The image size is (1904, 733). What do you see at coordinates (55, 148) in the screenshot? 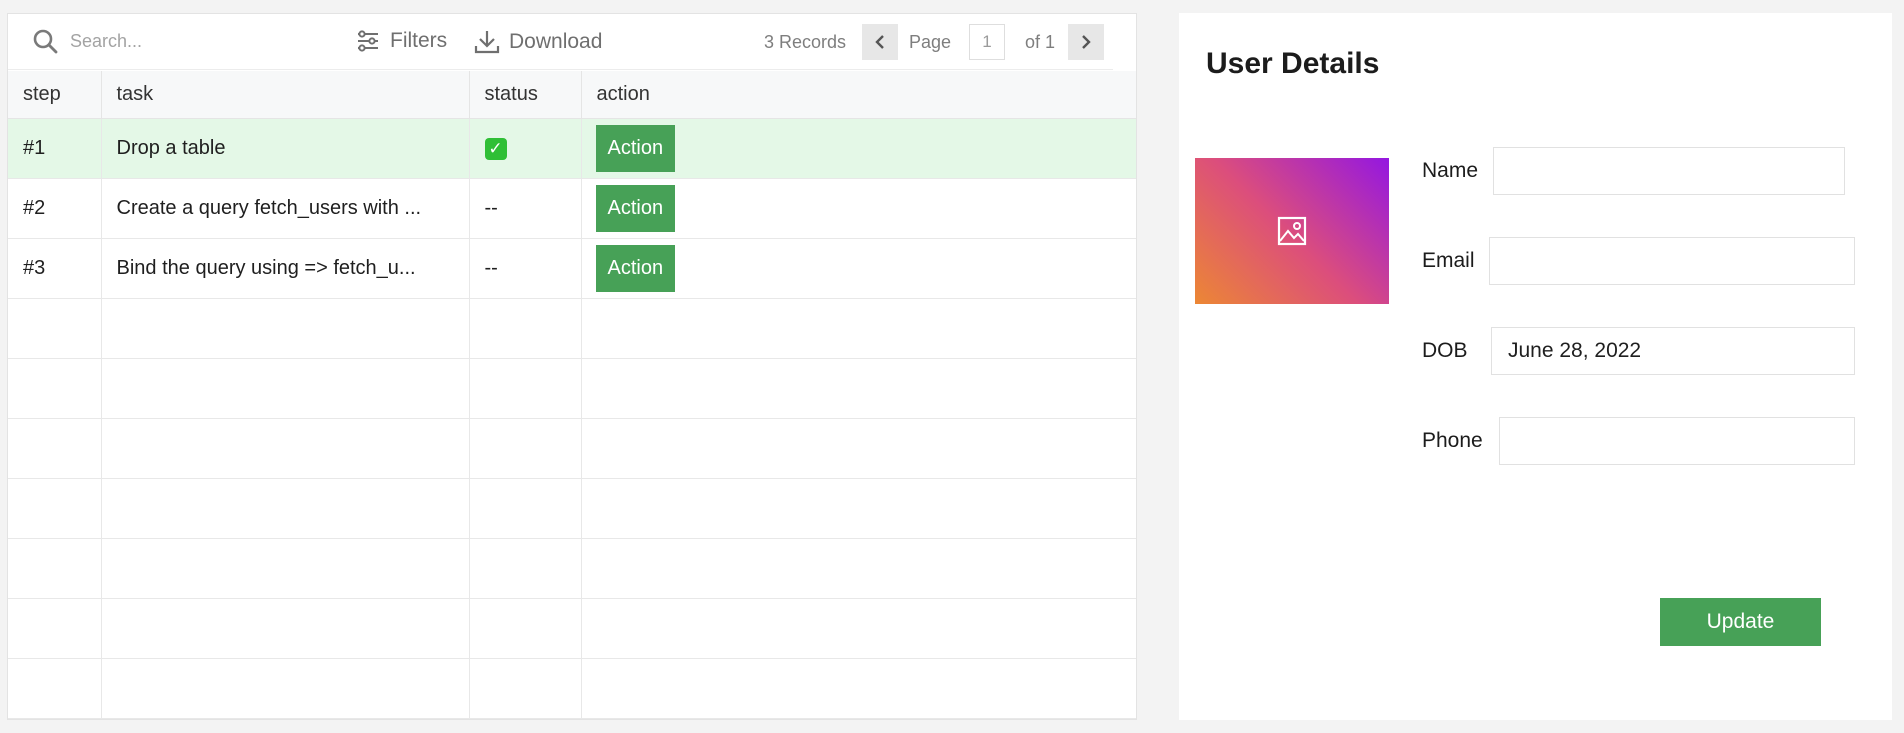
I see `cell-step: #1` at bounding box center [55, 148].